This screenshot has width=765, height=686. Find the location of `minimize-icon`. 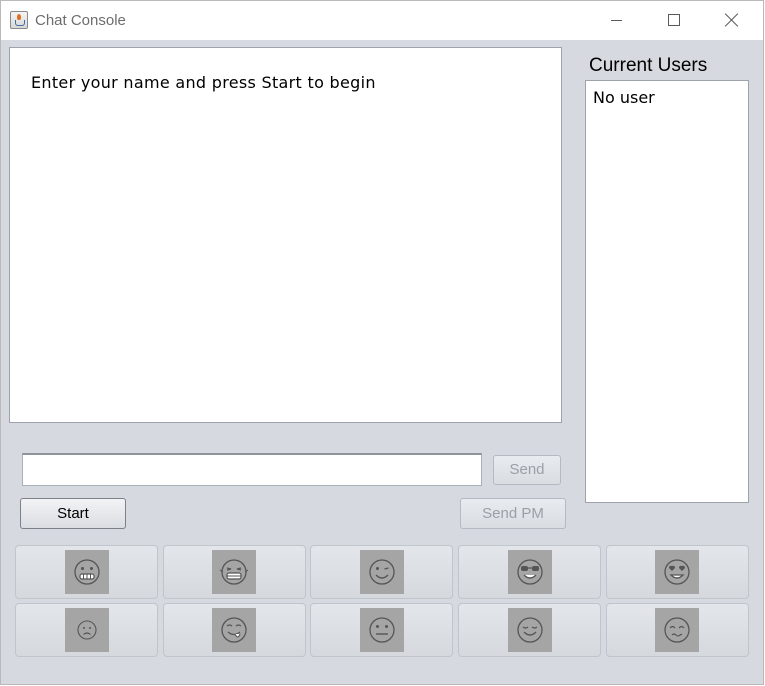

minimize-icon is located at coordinates (616, 20).